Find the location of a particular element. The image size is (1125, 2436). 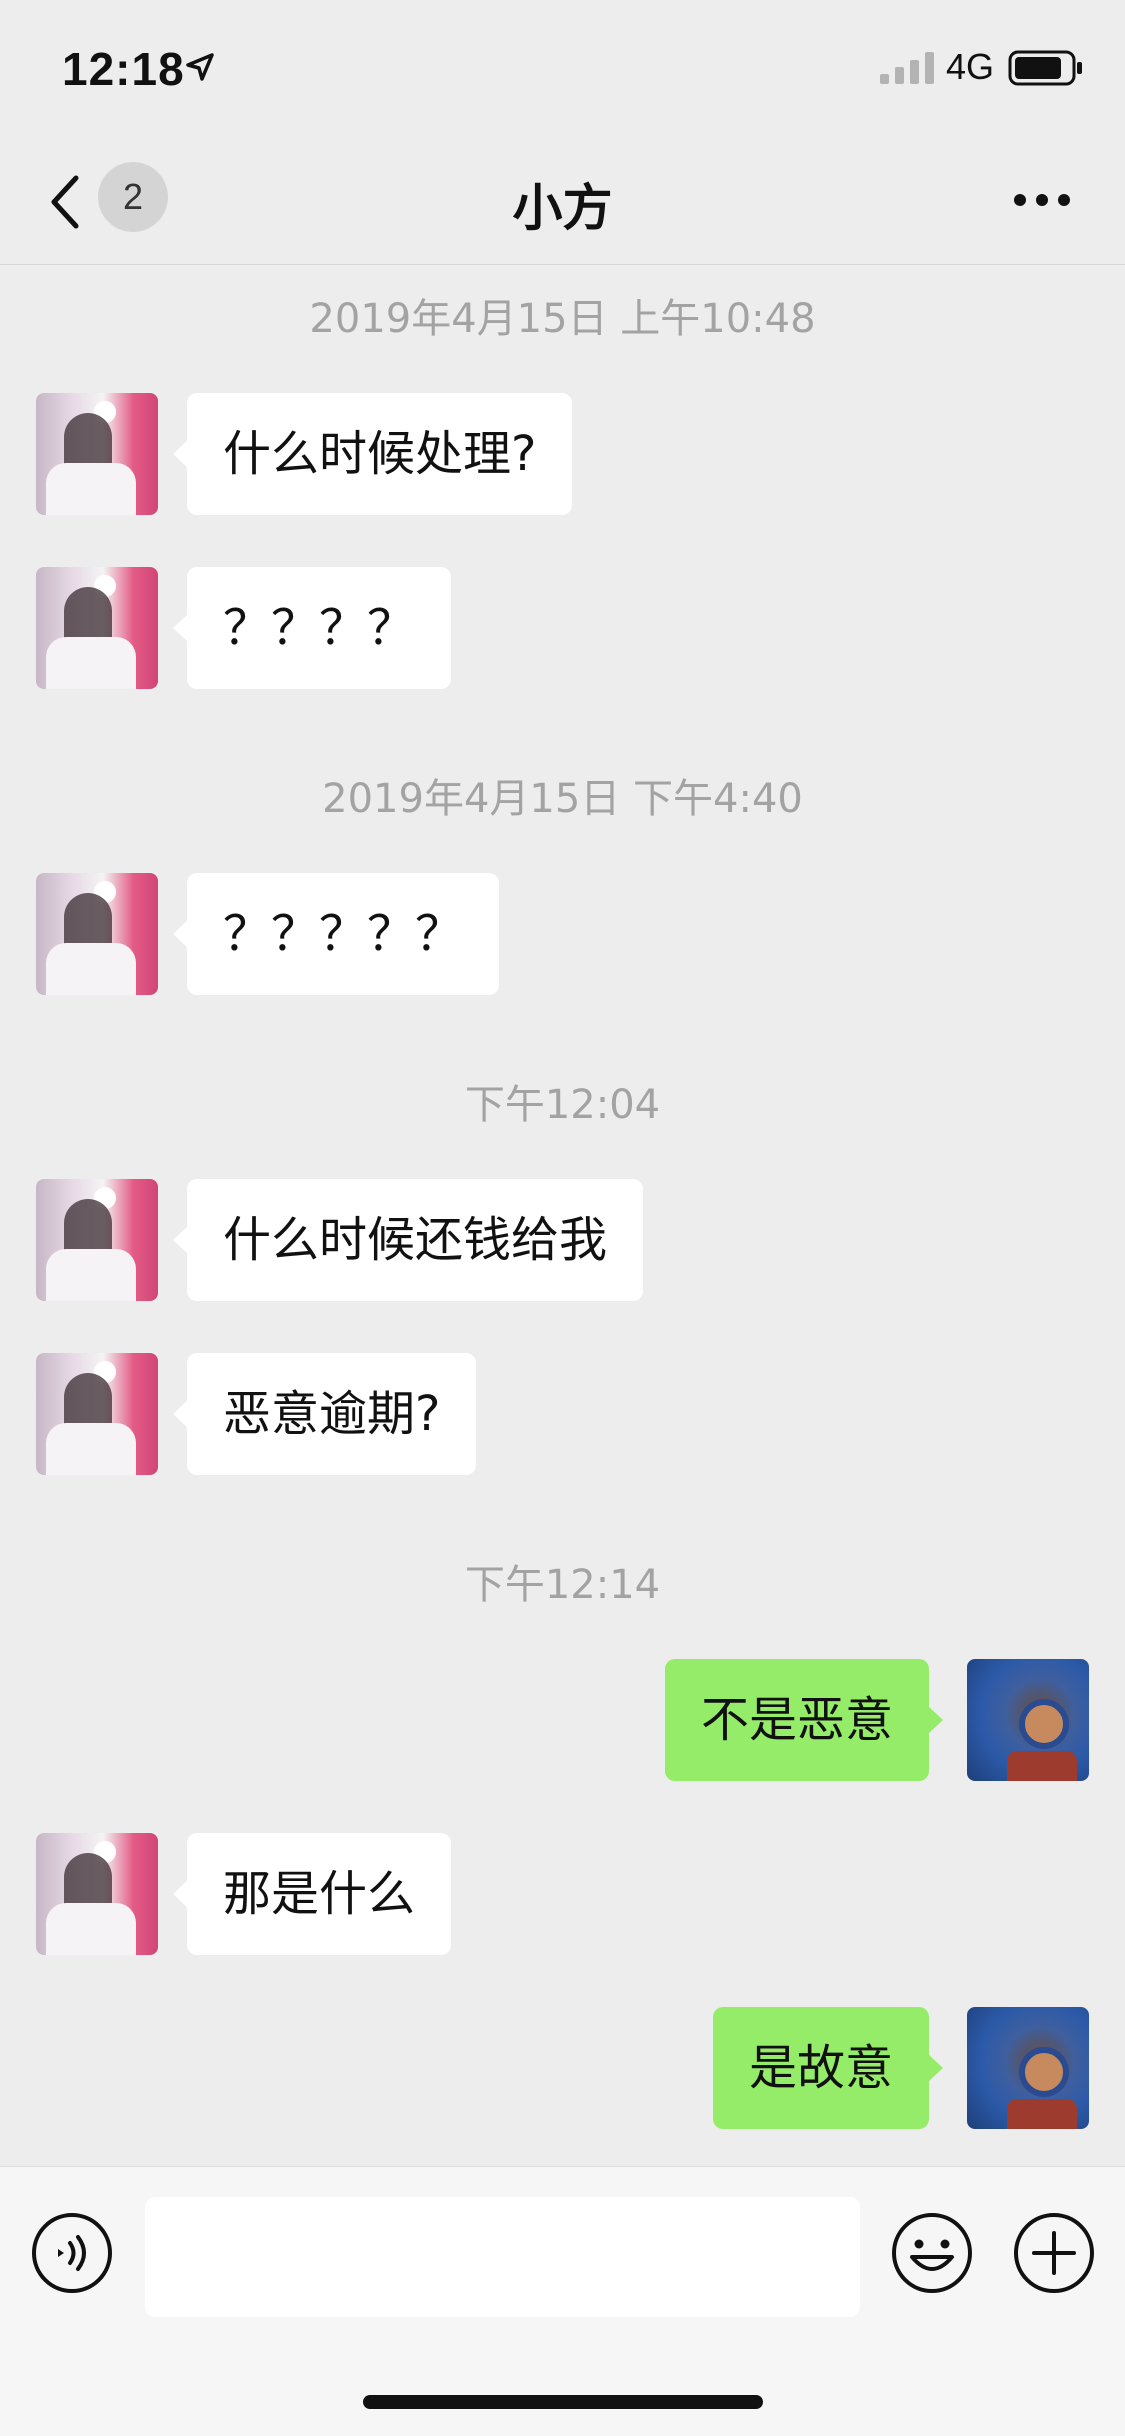

status-bar: 12:18 4G is located at coordinates (562, 70).